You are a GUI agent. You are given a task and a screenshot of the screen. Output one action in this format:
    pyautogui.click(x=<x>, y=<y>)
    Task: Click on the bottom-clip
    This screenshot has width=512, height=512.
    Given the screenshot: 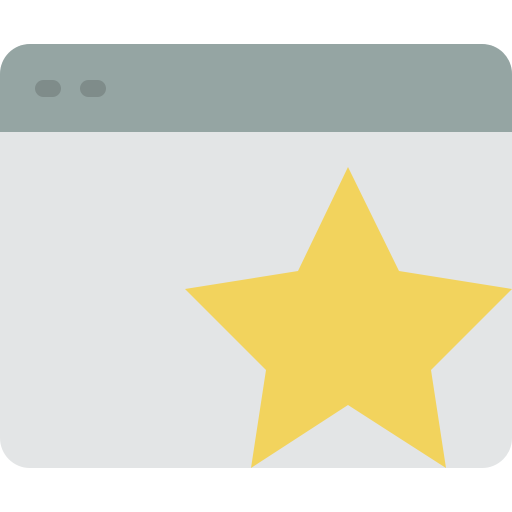 What is the action you would take?
    pyautogui.click(x=256, y=490)
    